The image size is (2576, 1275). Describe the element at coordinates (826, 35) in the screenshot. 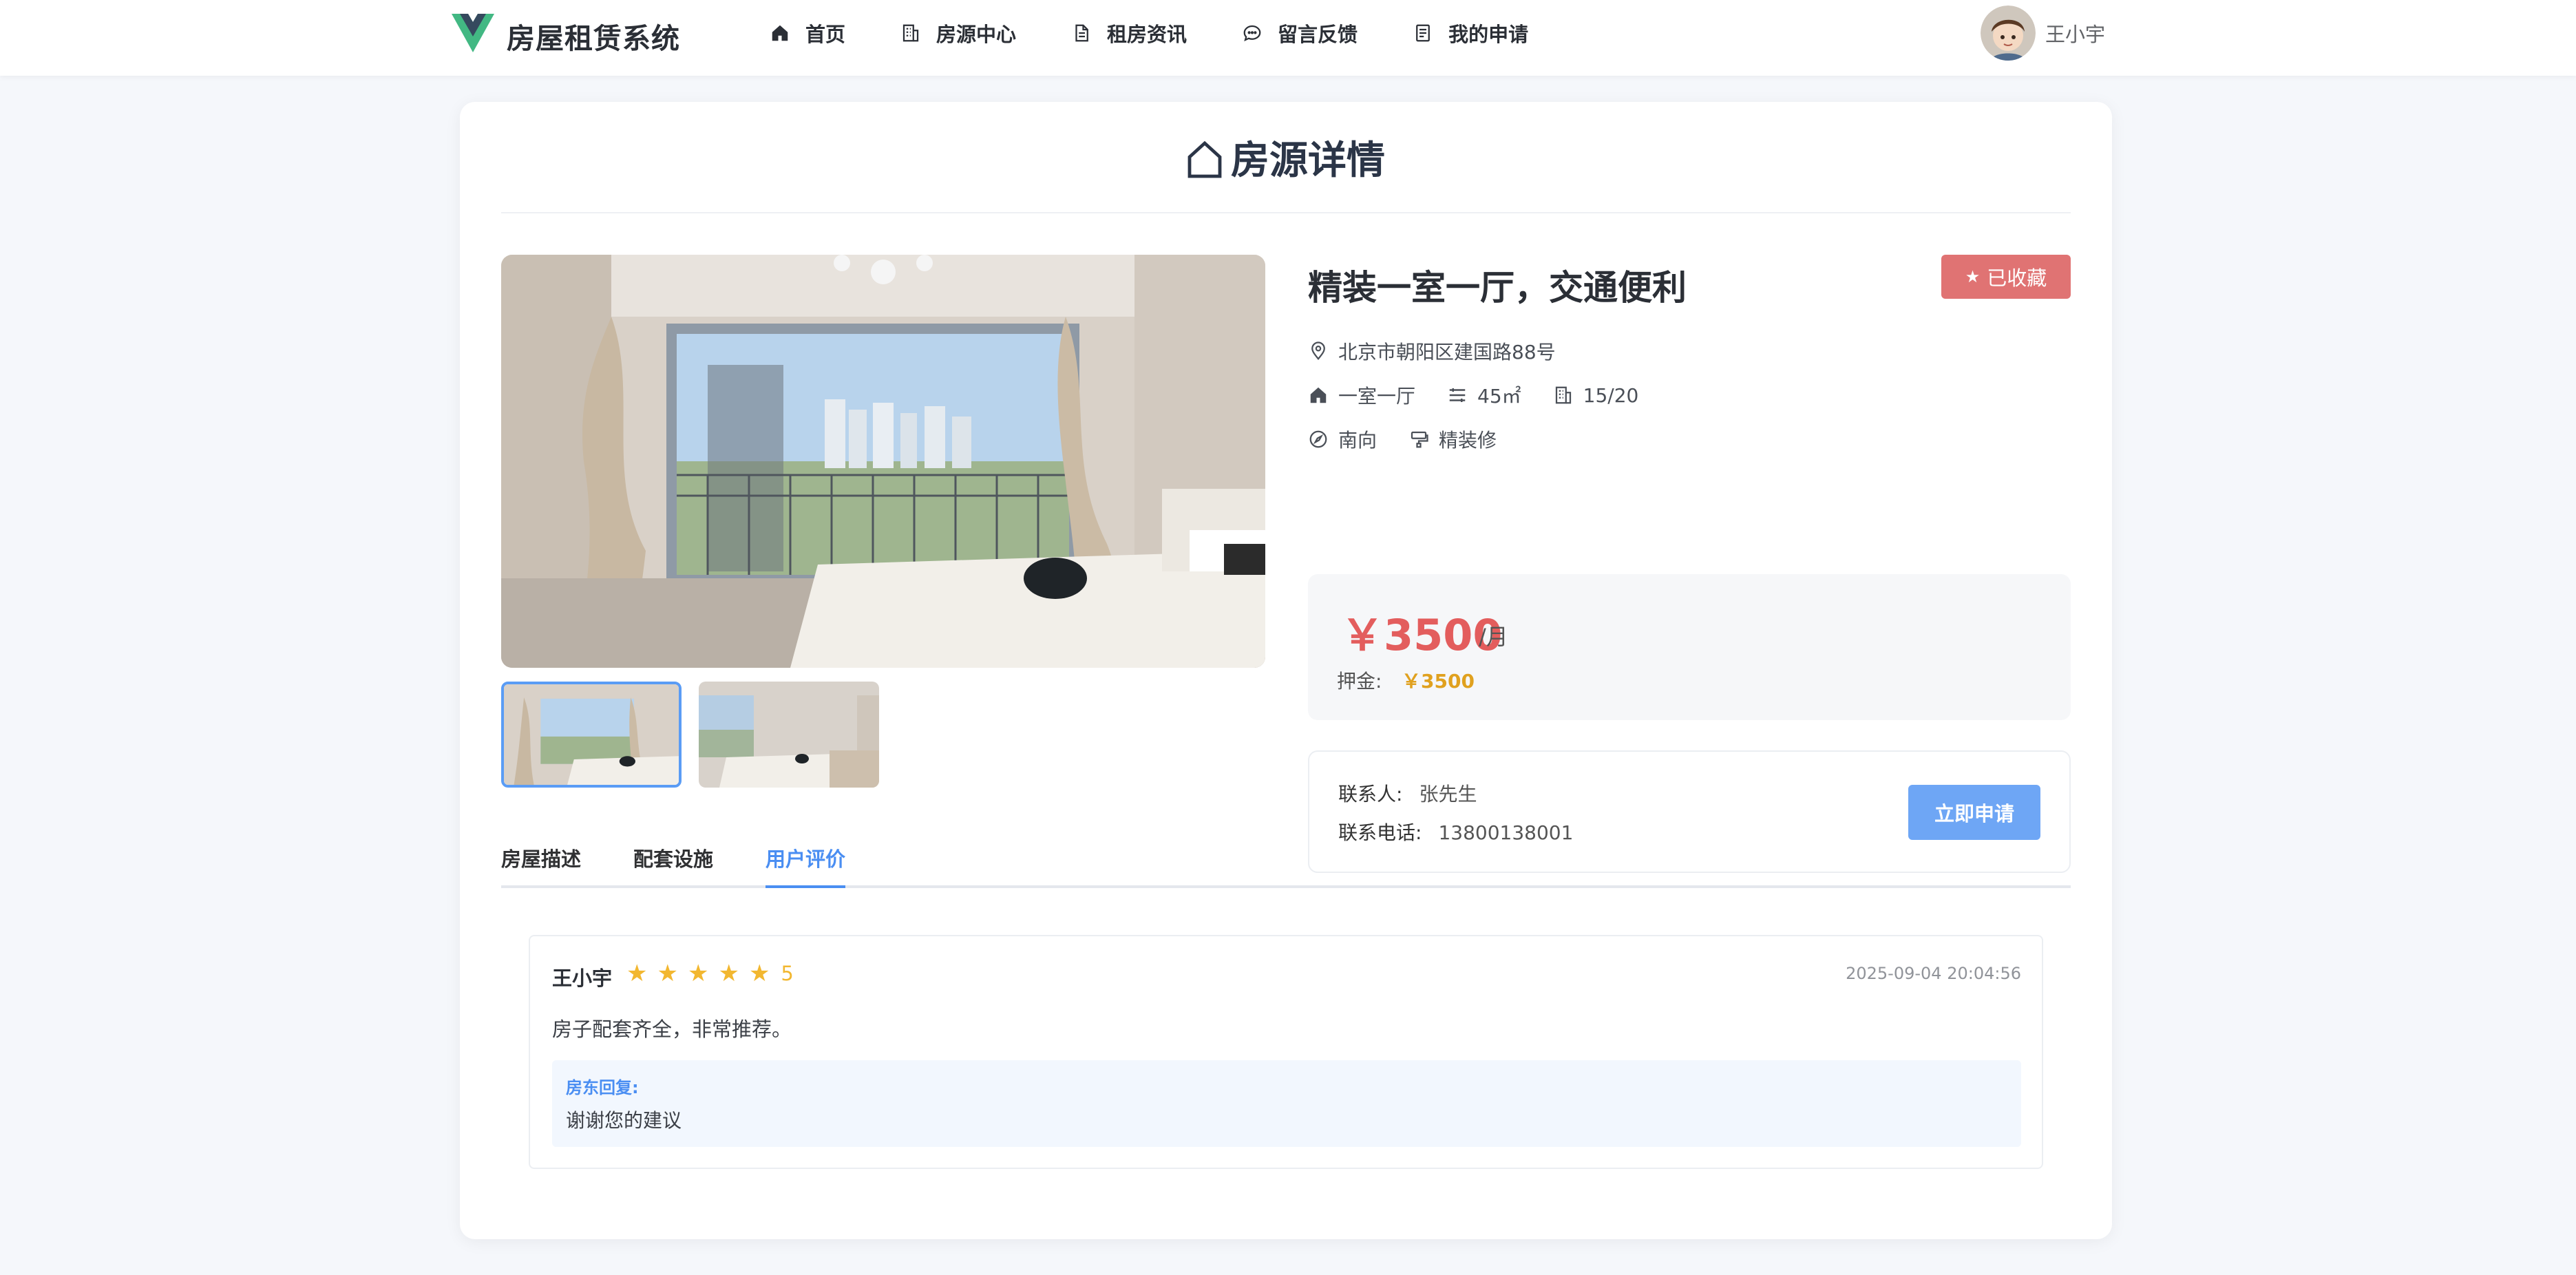

I see `nav-item-label: 首页` at that location.